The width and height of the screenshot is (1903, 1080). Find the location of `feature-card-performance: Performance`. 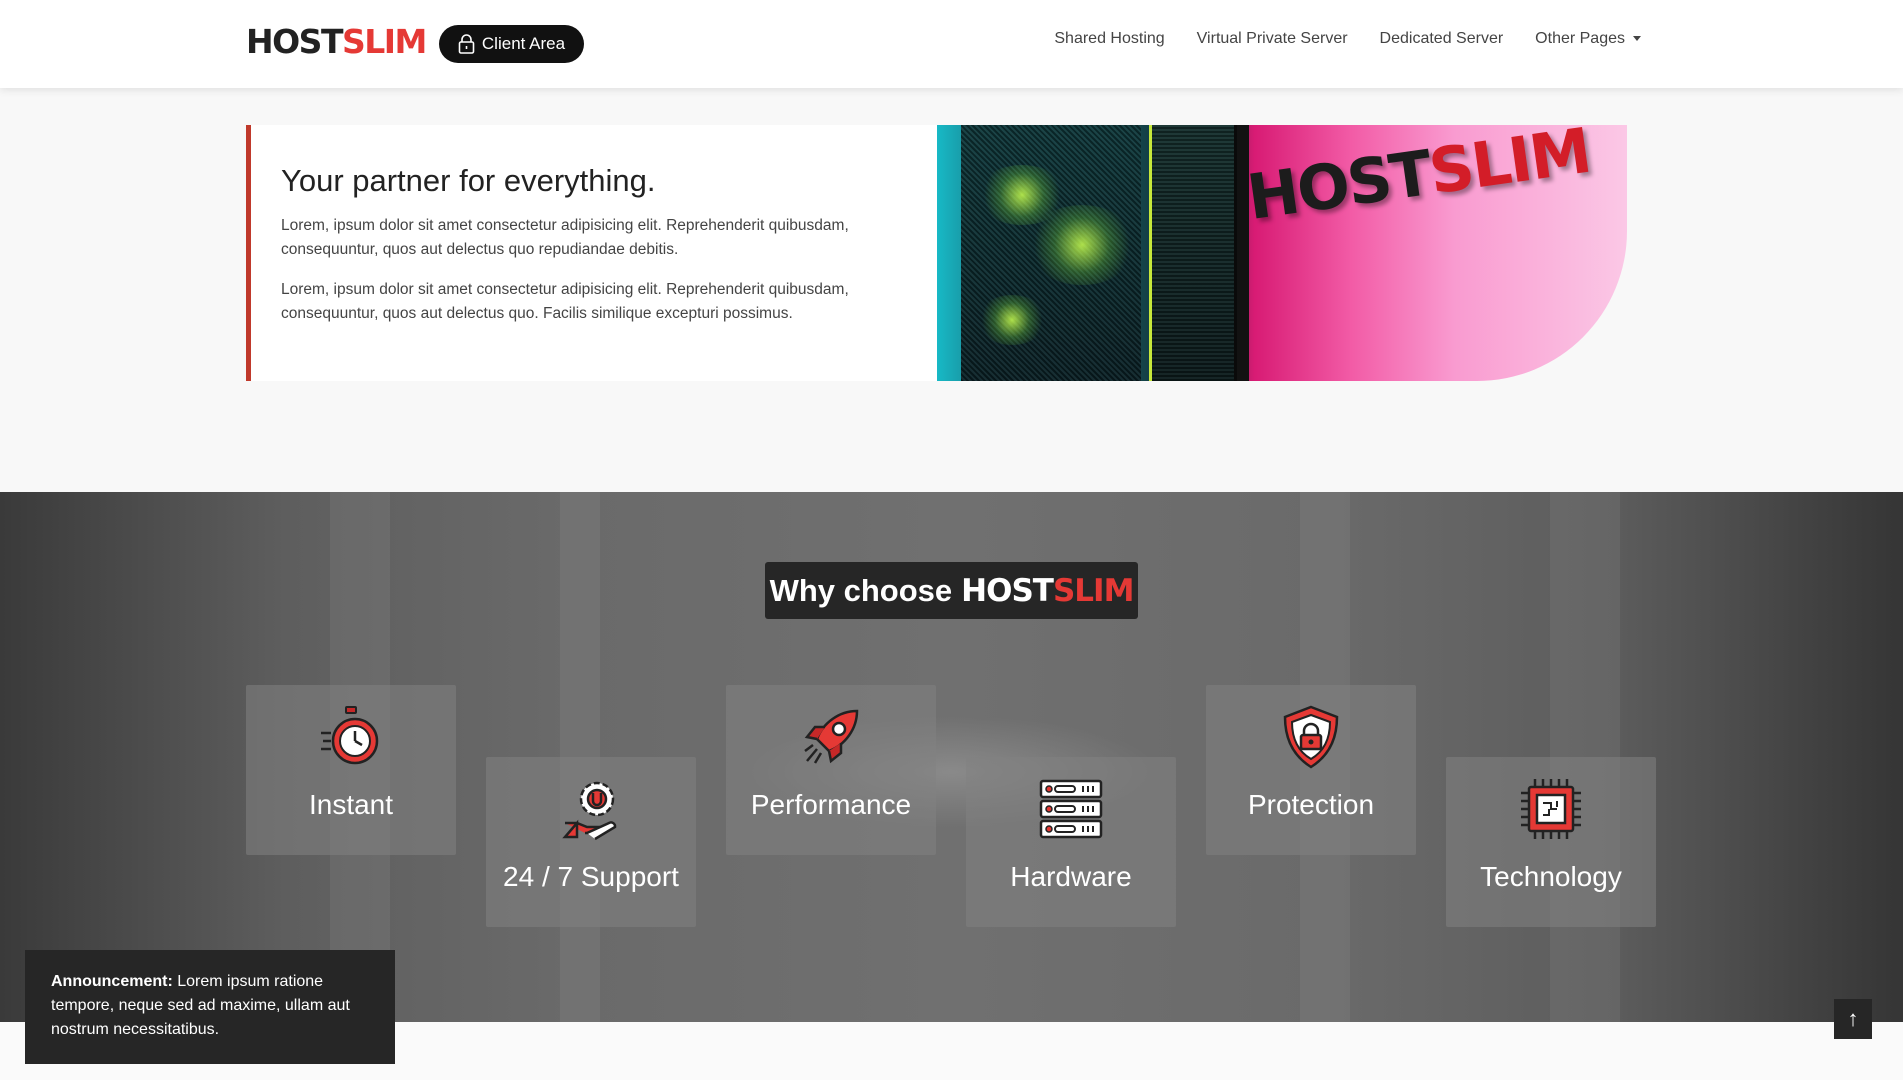

feature-card-performance: Performance is located at coordinates (831, 770).